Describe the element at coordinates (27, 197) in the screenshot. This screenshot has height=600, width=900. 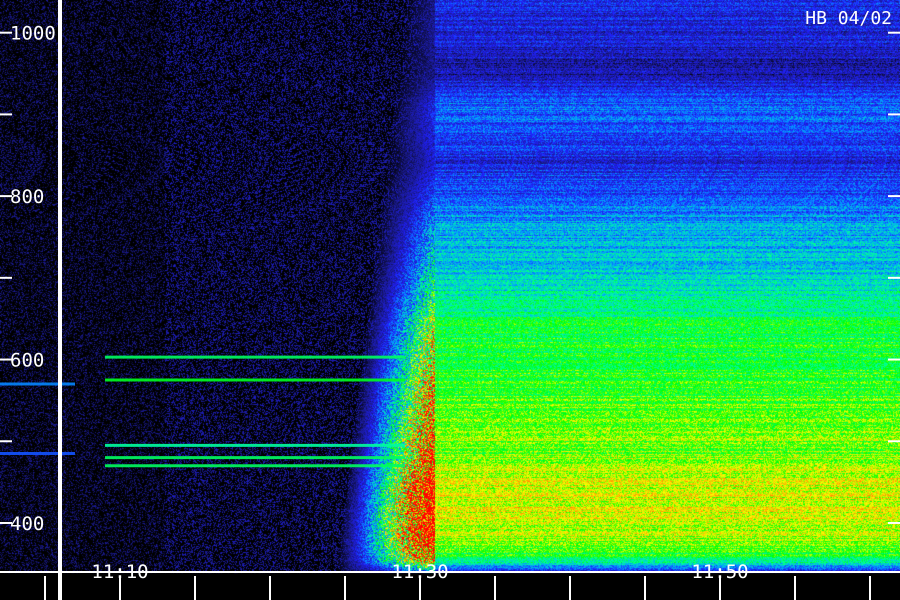
I see `y-tick-label: 800` at that location.